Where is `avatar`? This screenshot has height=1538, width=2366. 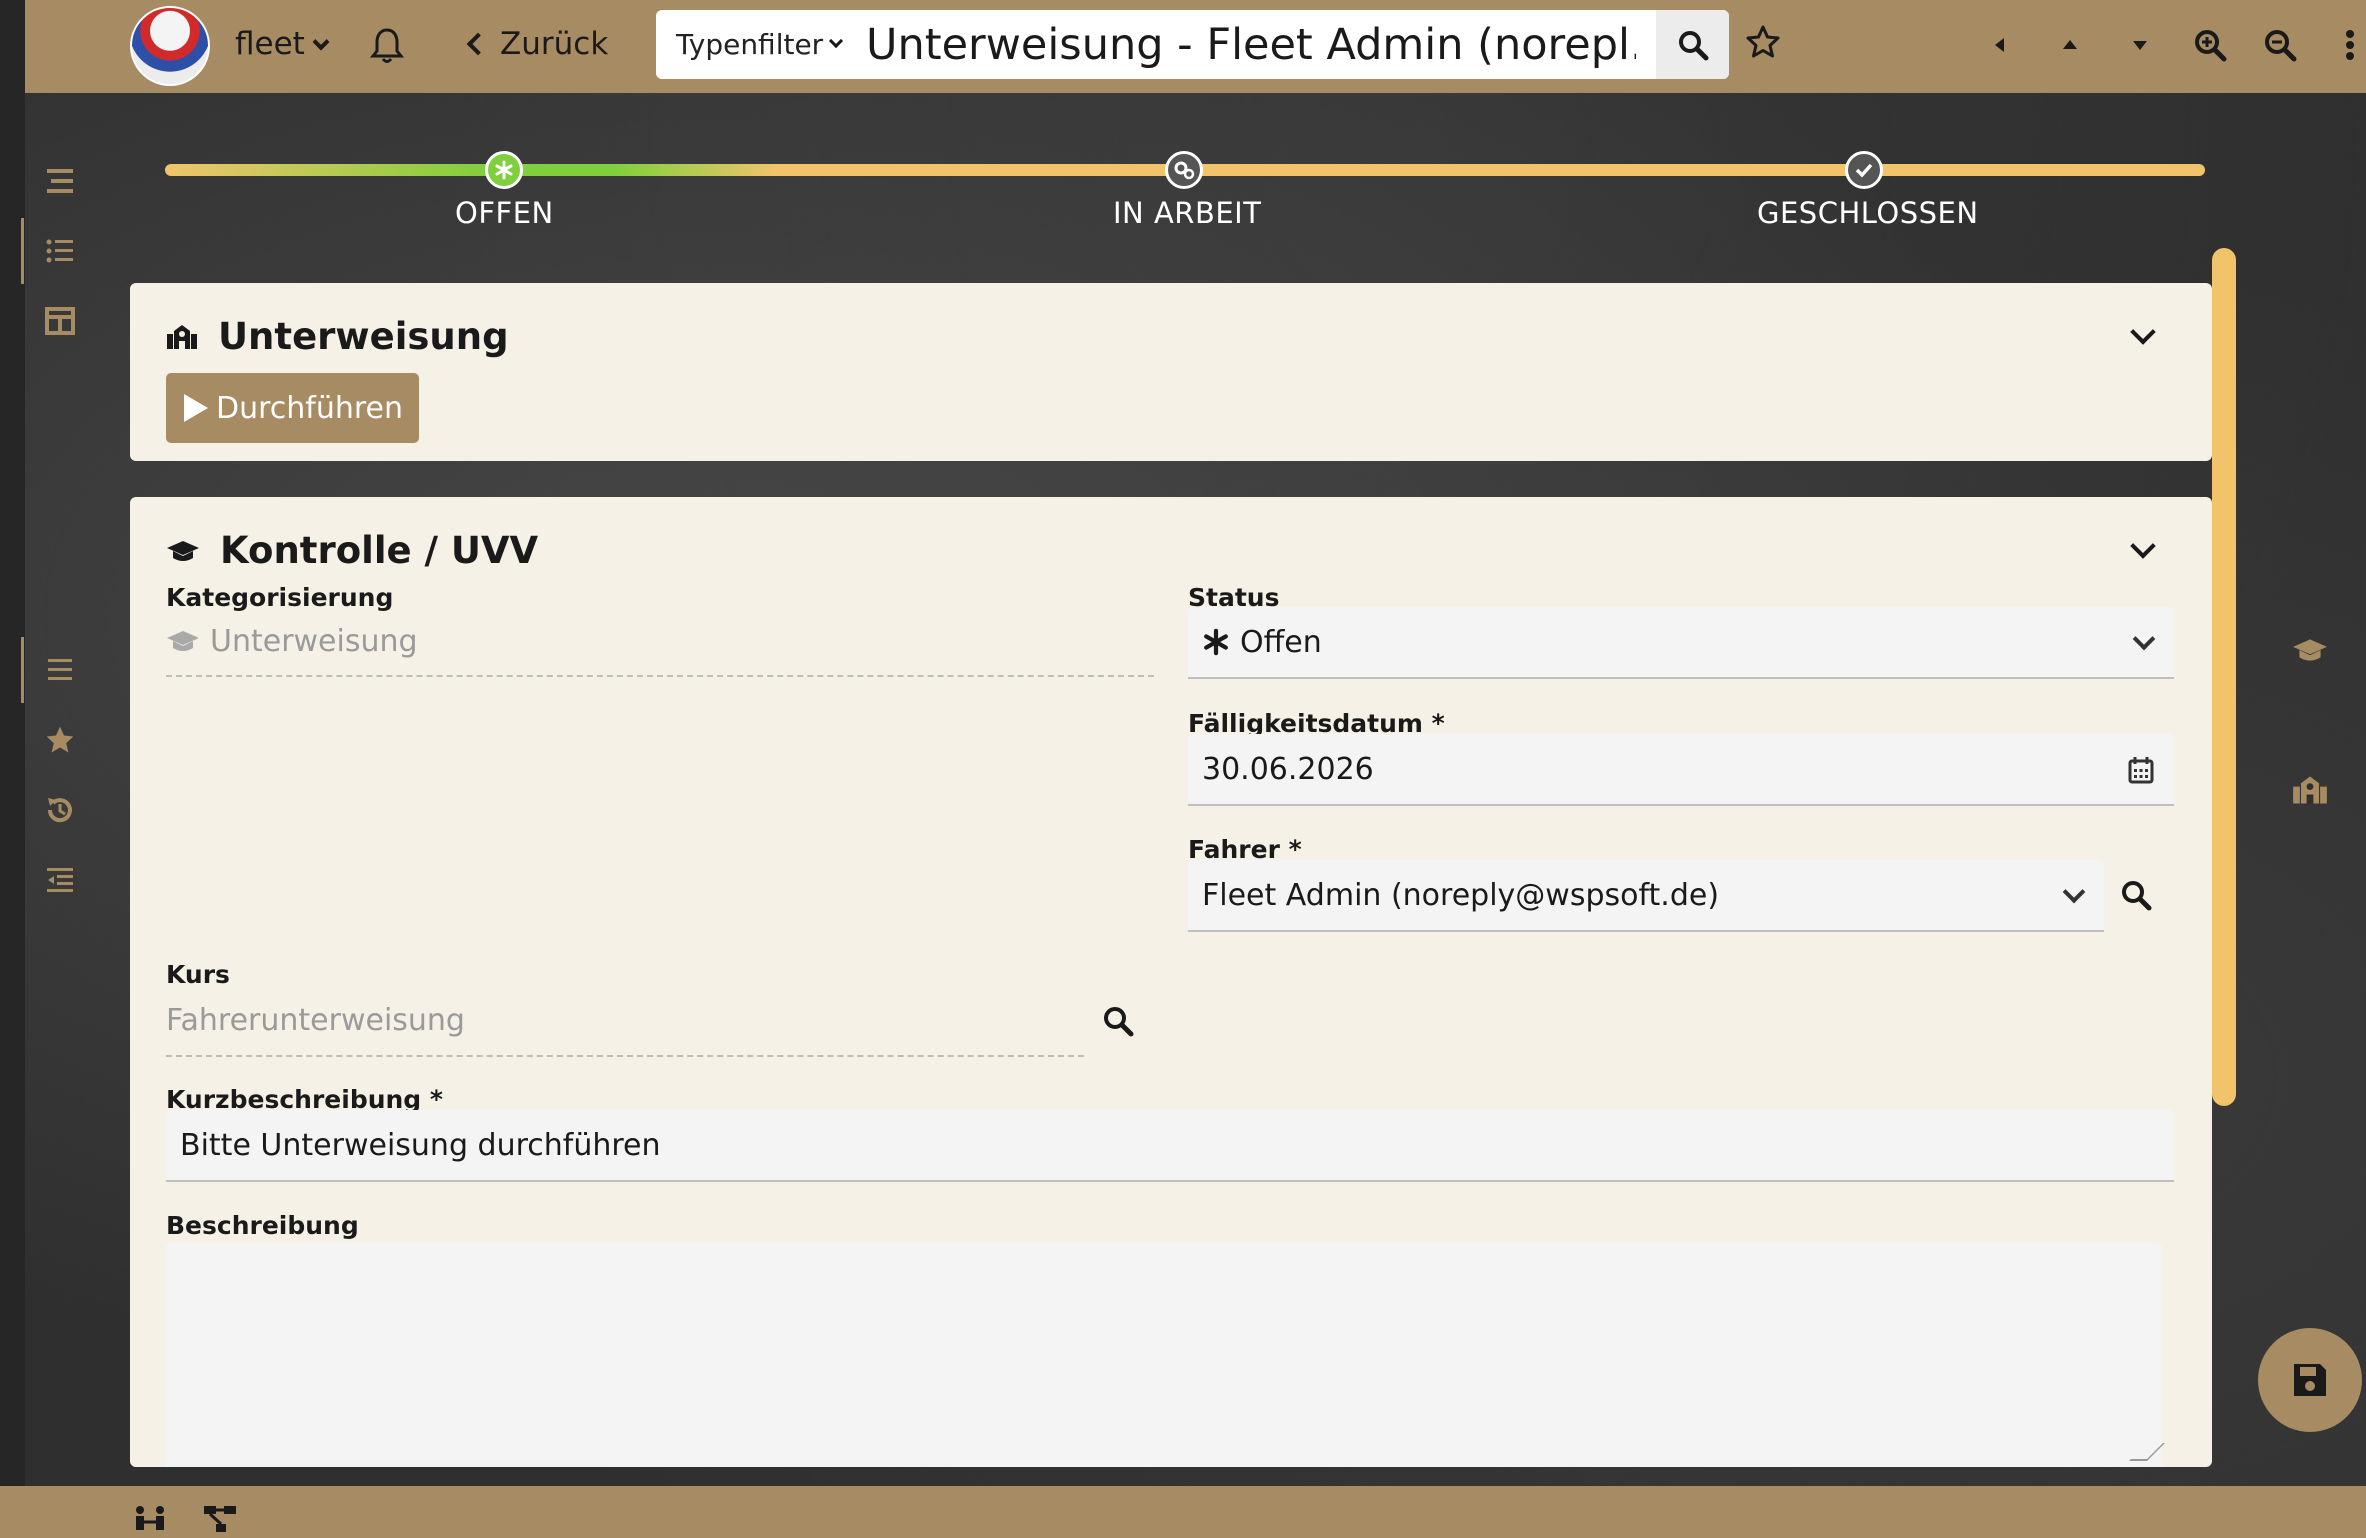 avatar is located at coordinates (170, 46).